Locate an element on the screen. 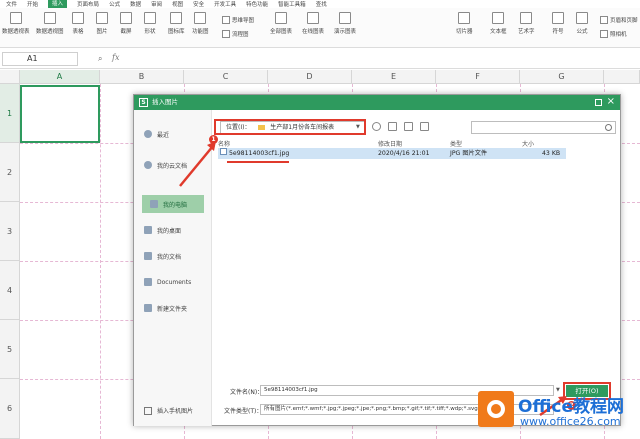 The height and width of the screenshot is (439, 640). tab-smart-tools: 智能工具箱 is located at coordinates (292, 4).